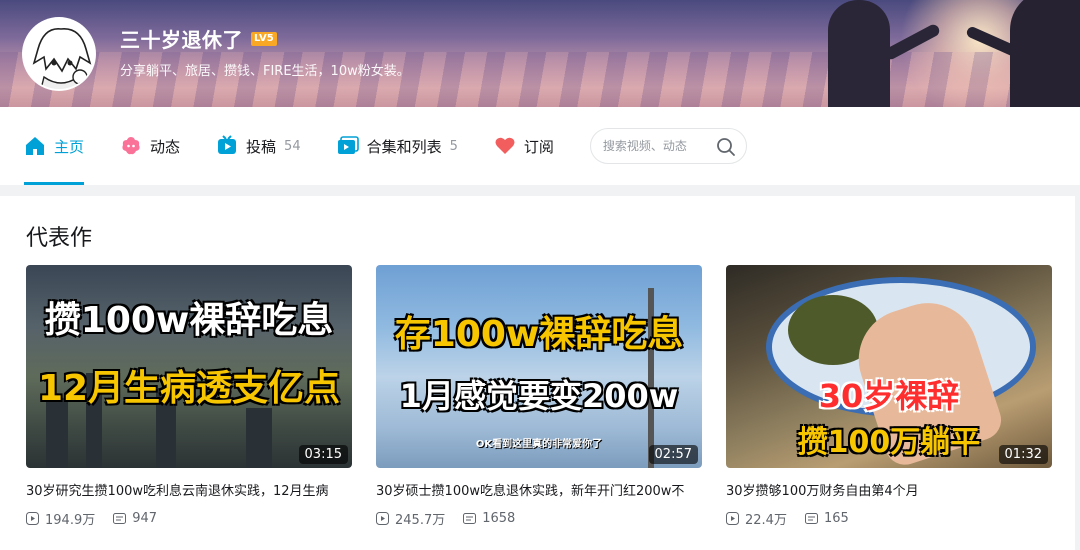 The height and width of the screenshot is (550, 1080). Describe the element at coordinates (859, 53) in the screenshot. I see `banner-figure-left` at that location.